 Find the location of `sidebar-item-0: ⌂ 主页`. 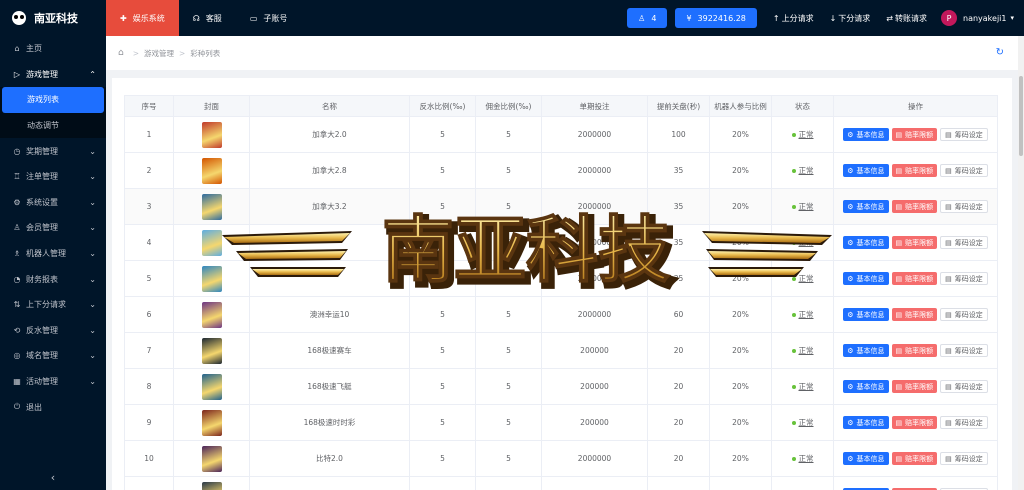

sidebar-item-0: ⌂ 主页 is located at coordinates (53, 49).